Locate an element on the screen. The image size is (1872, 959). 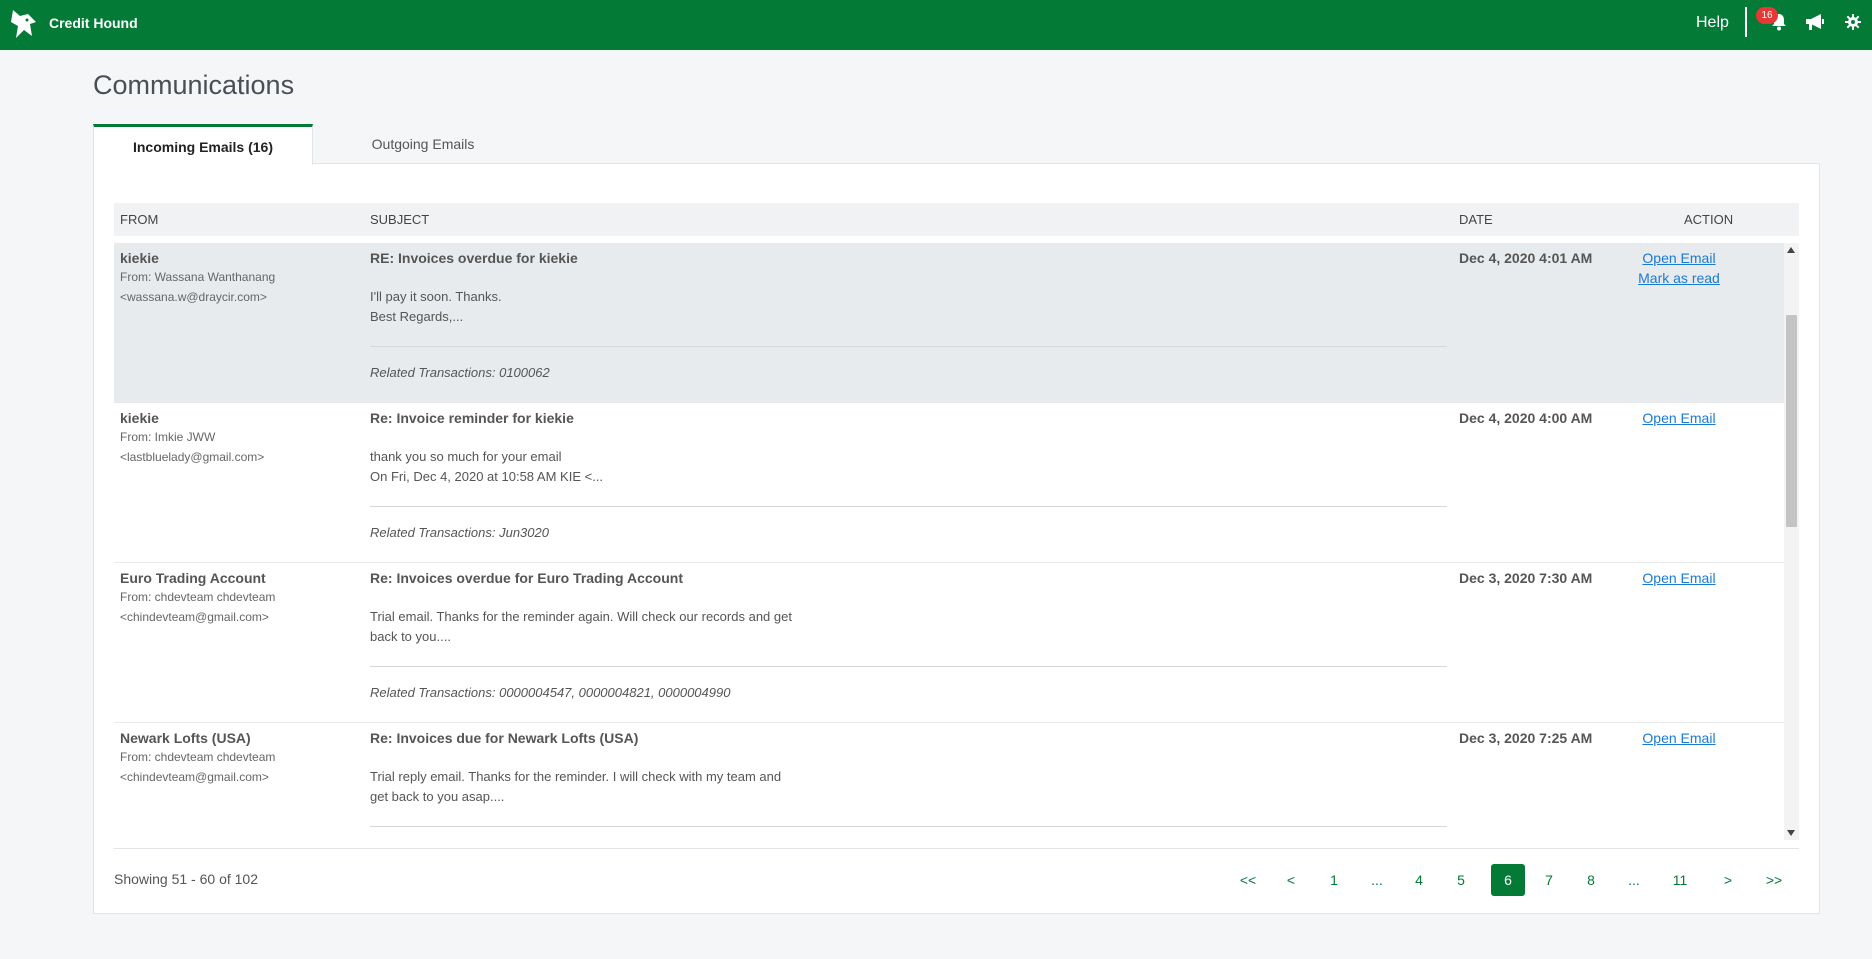
from-name: Euro Trading Account is located at coordinates (193, 578).